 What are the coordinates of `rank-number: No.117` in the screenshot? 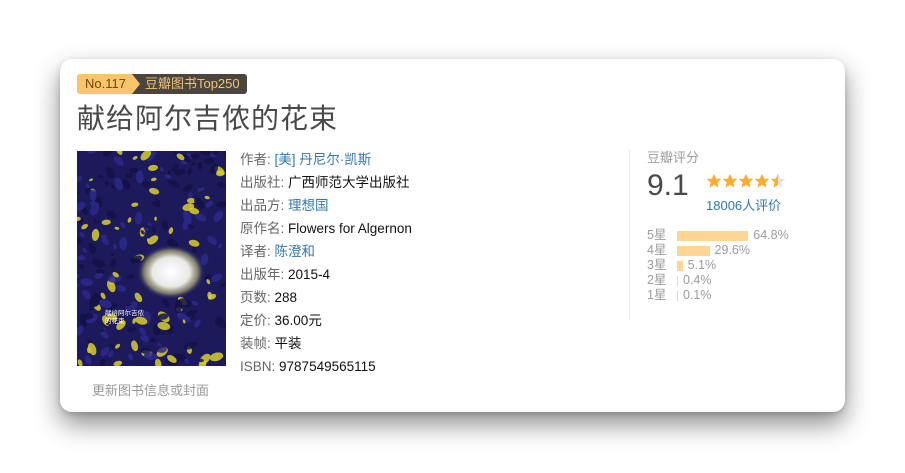 It's located at (104, 84).